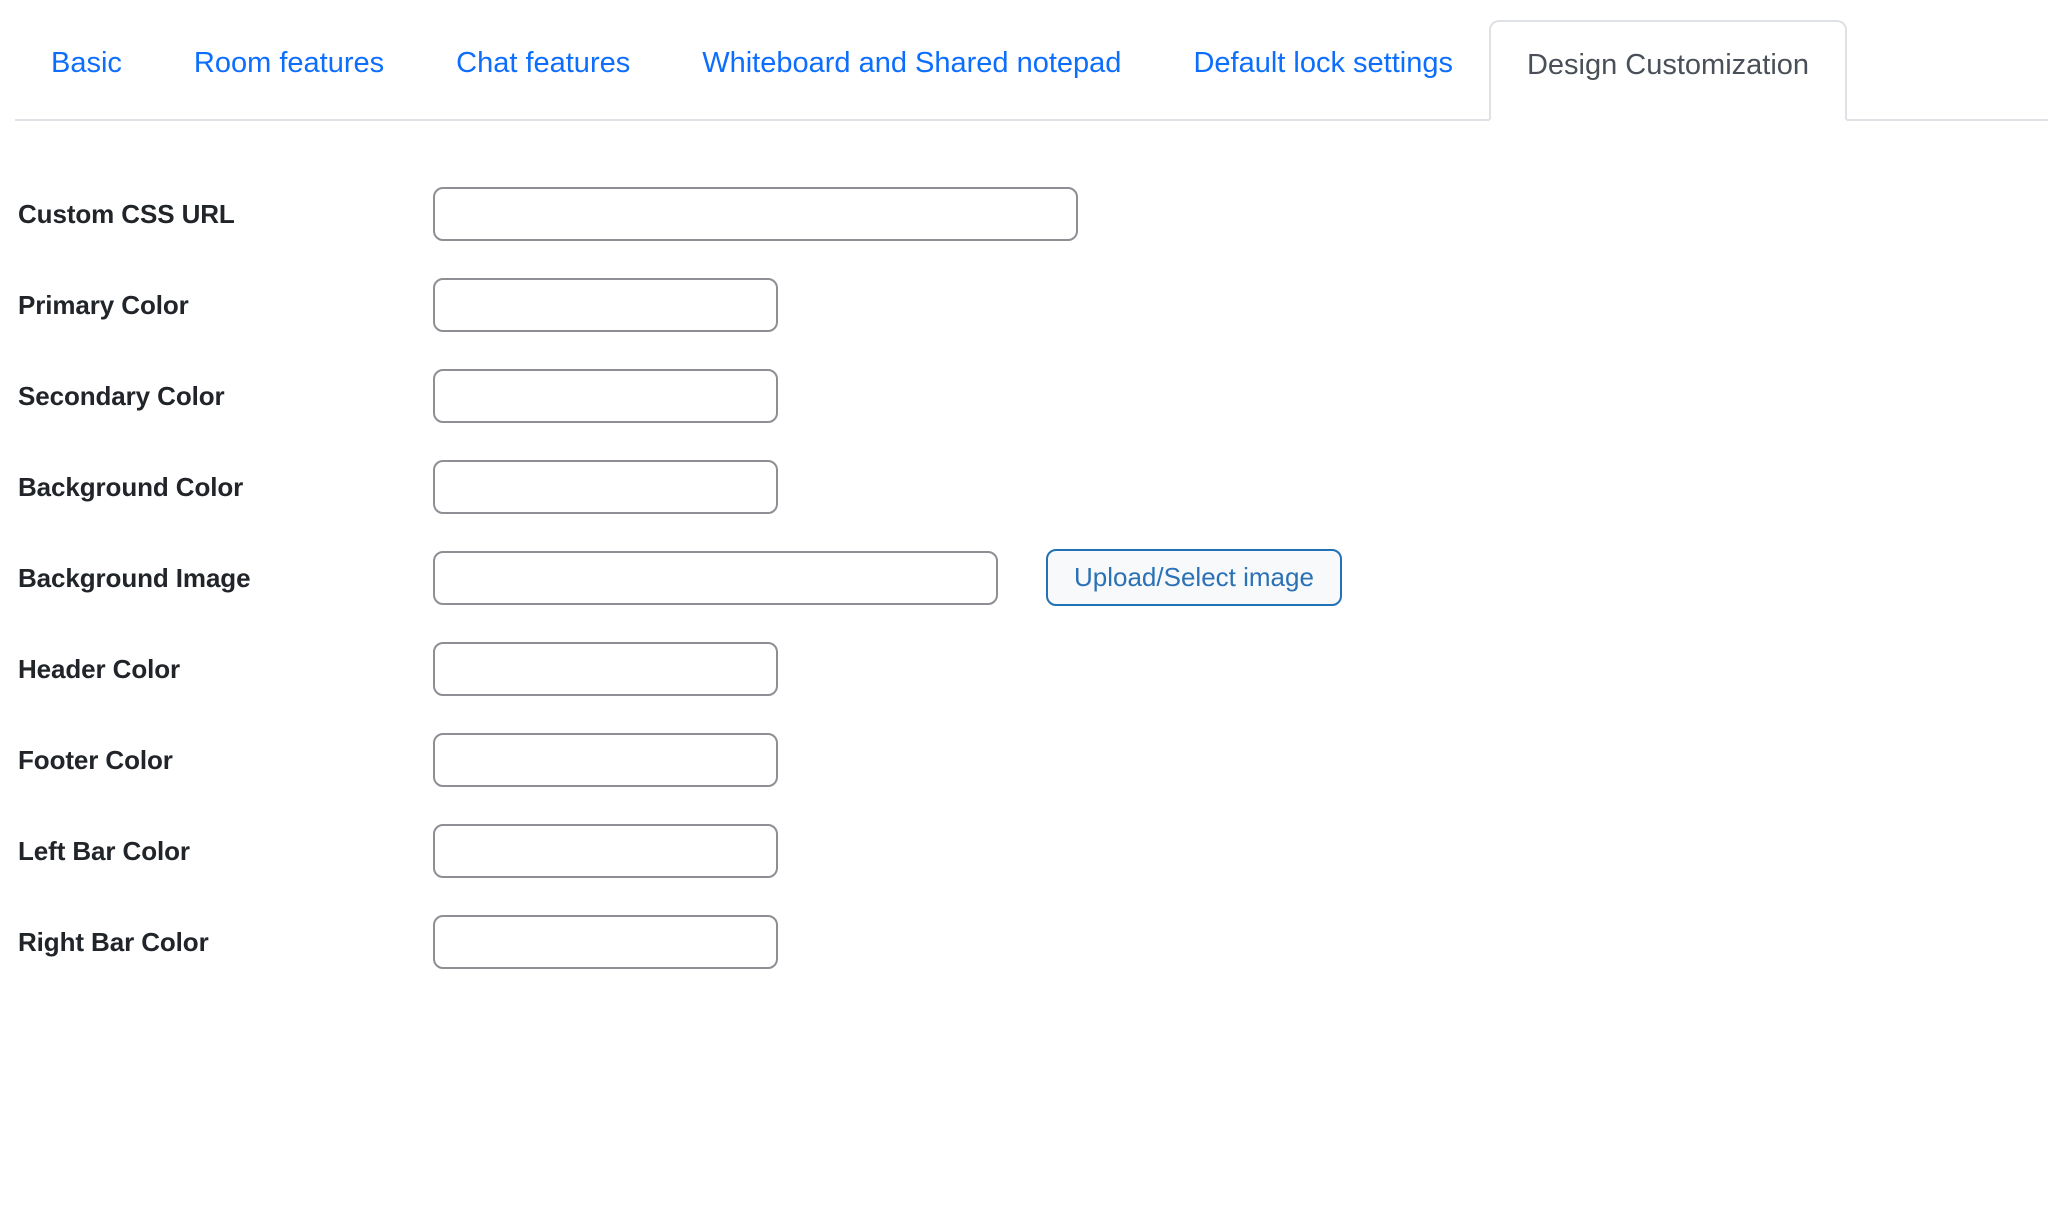 The image size is (2048, 1224). I want to click on upload-select-image-button: Upload/Select image, so click(1194, 577).